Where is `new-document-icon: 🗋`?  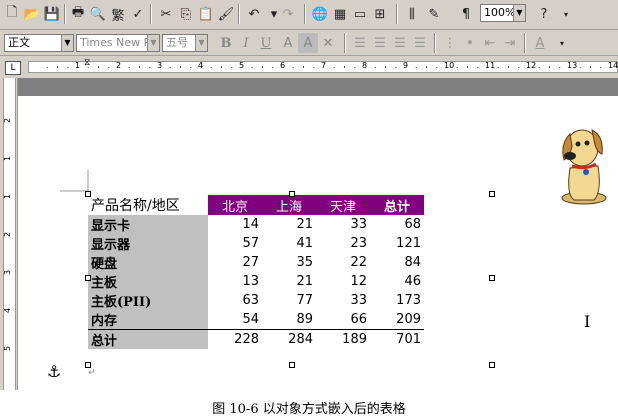
new-document-icon: 🗋 is located at coordinates (12, 14).